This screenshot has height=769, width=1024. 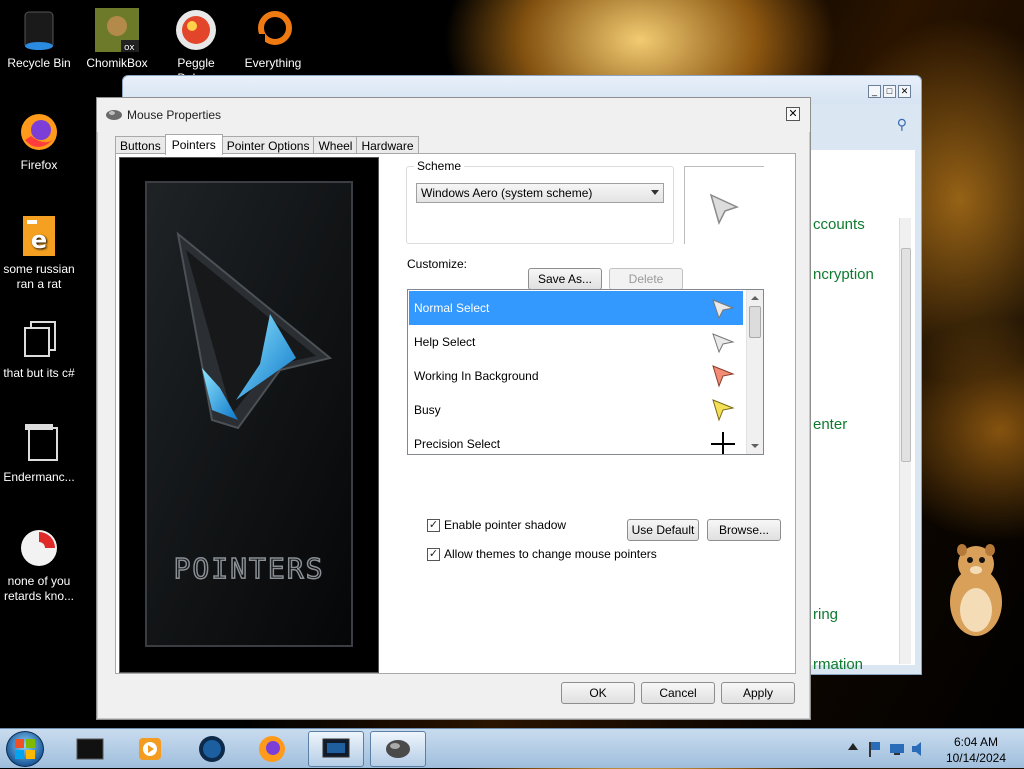 What do you see at coordinates (975, 590) in the screenshot?
I see `hamster-desktop-pet` at bounding box center [975, 590].